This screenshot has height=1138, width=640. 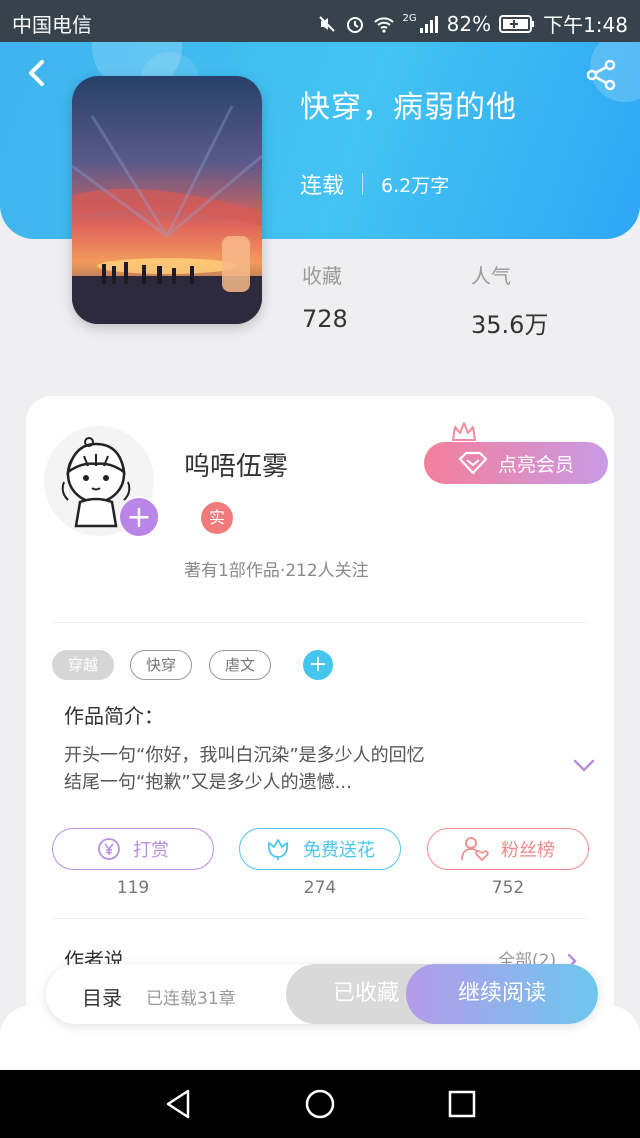 What do you see at coordinates (276, 571) in the screenshot?
I see `author-meta: 著有1部作品·212人关注` at bounding box center [276, 571].